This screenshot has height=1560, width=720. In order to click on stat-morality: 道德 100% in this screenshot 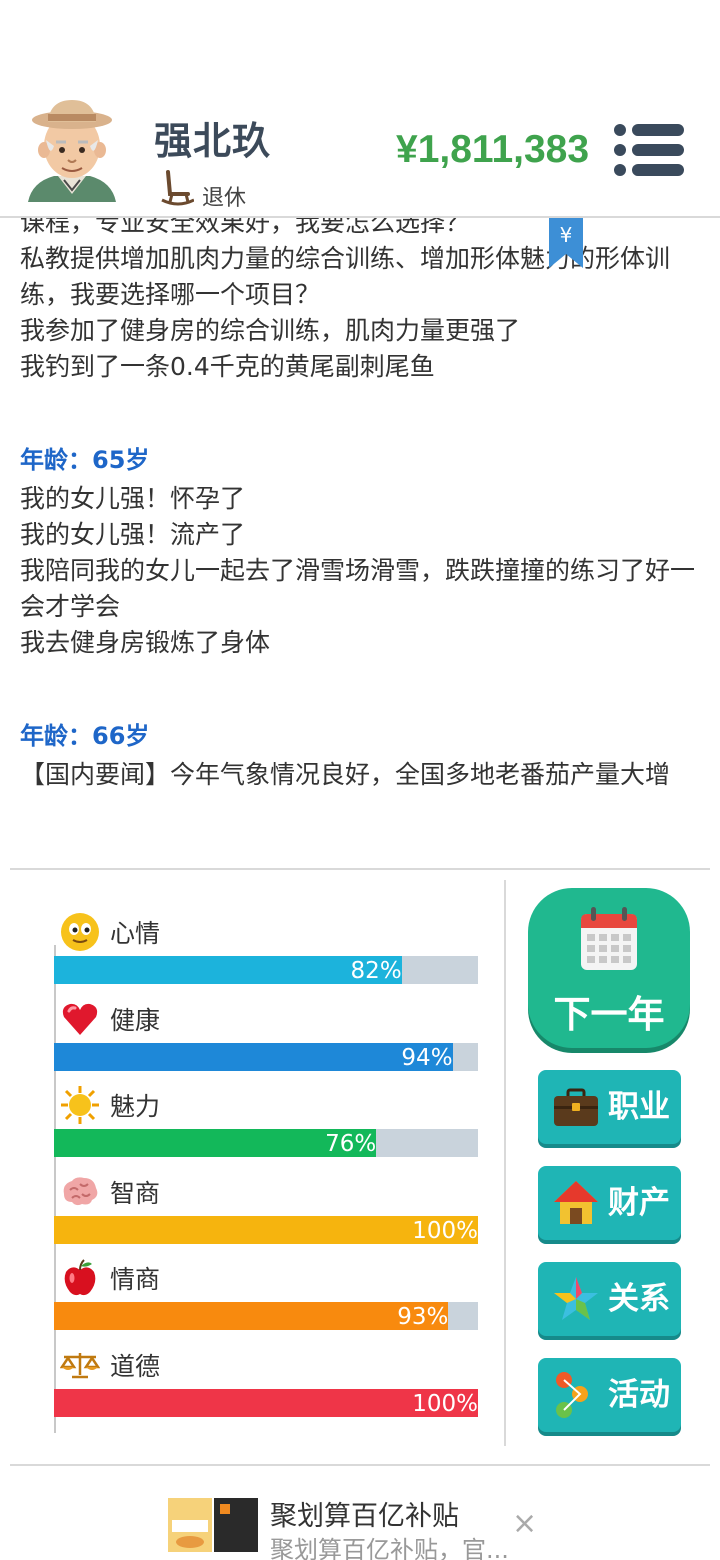, I will do `click(266, 1388)`.